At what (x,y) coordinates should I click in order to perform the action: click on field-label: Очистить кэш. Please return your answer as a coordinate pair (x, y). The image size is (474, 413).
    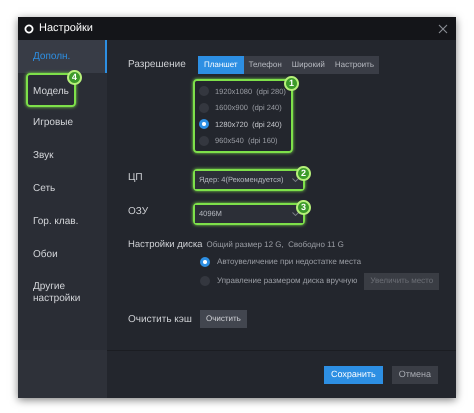
    Looking at the image, I should click on (160, 319).